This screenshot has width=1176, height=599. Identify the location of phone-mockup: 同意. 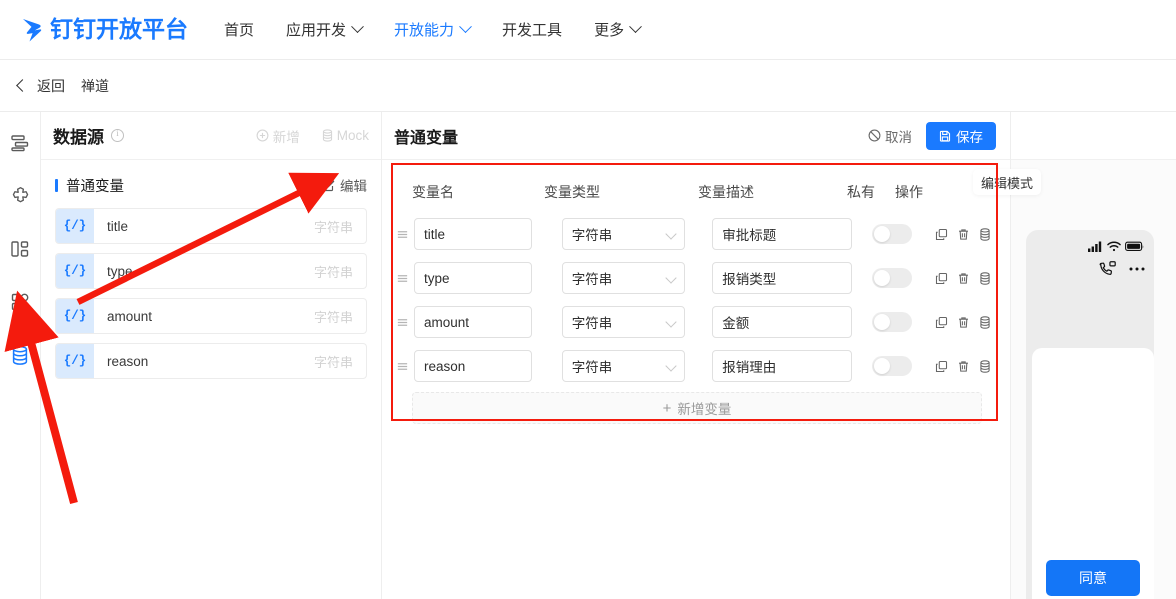
(1090, 414).